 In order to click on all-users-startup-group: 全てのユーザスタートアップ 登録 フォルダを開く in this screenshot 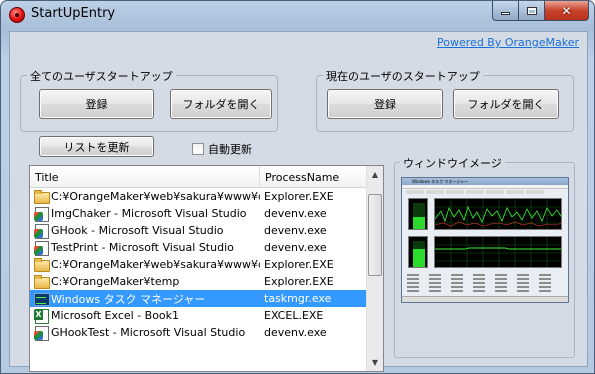, I will do `click(149, 100)`.